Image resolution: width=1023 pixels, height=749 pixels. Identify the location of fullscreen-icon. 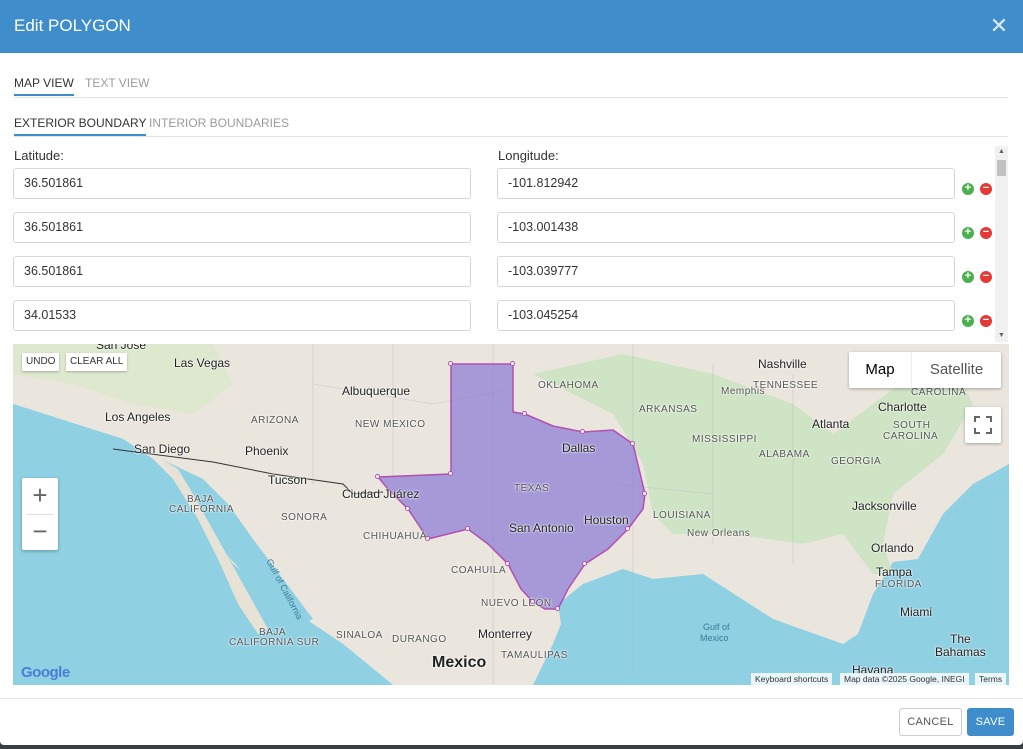
(983, 425).